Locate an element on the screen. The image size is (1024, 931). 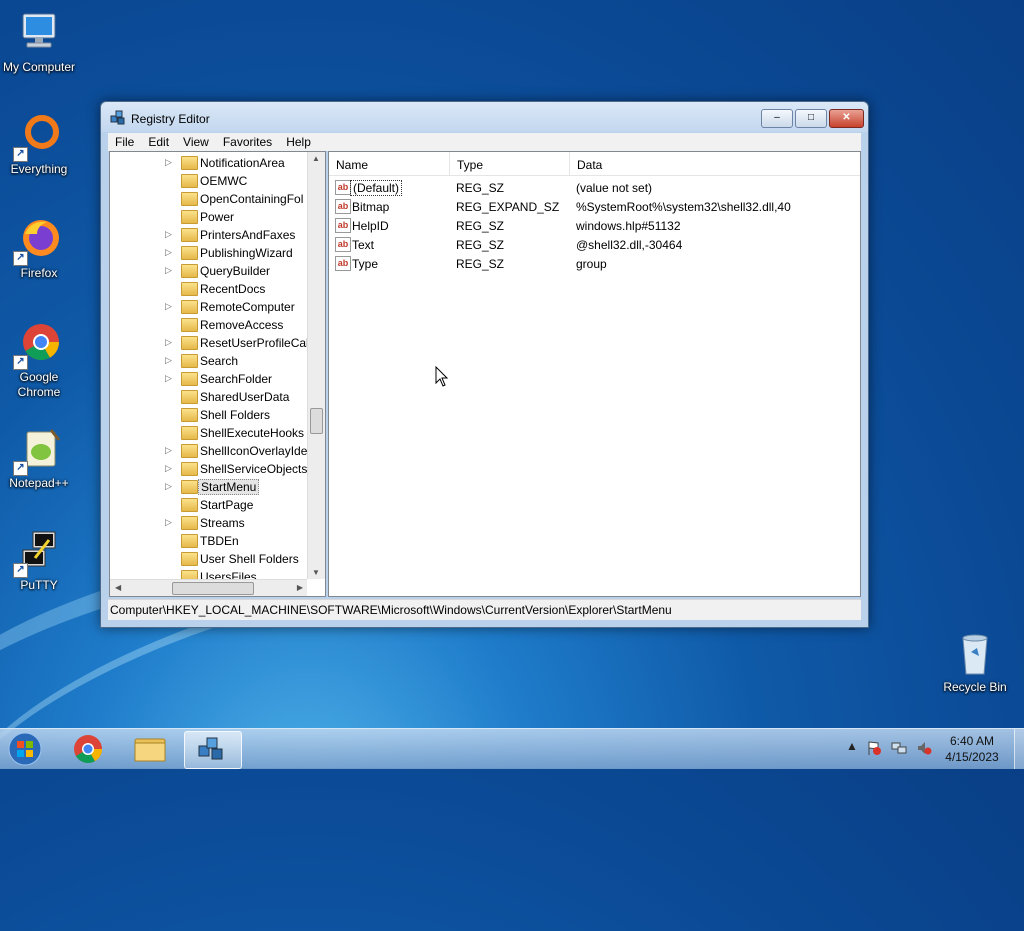
tree-item: ▷ Search is located at coordinates (210, 361).